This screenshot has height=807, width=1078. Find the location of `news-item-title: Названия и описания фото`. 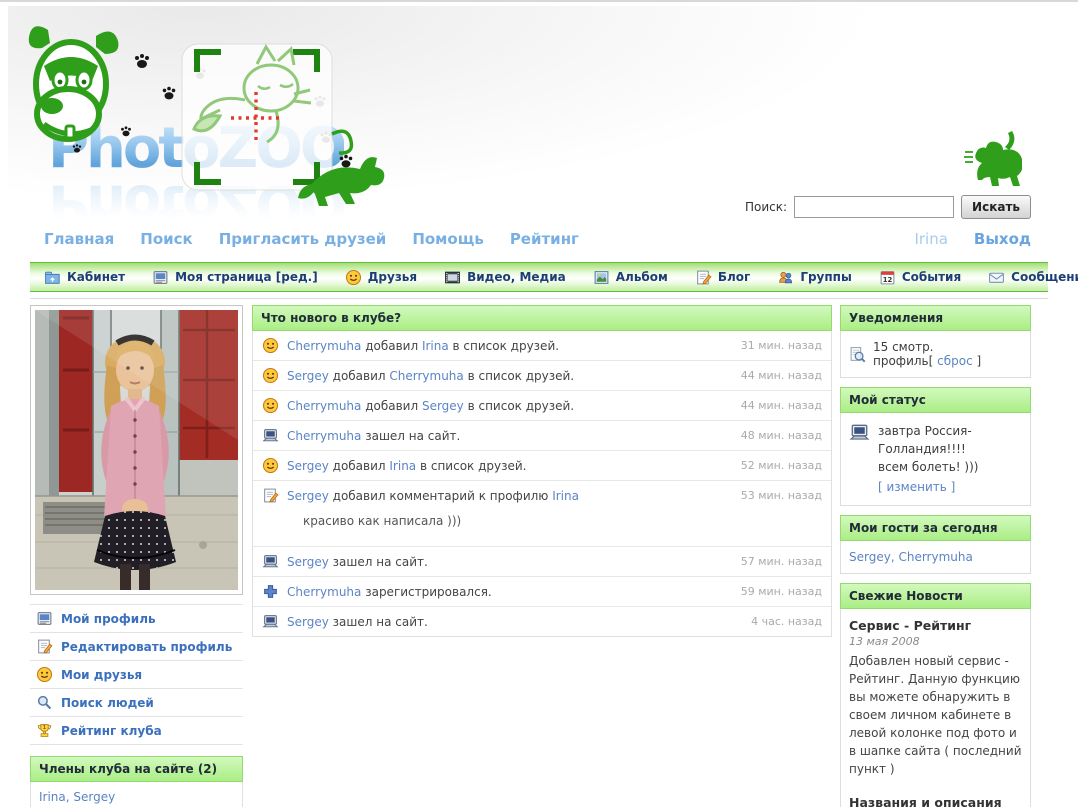

news-item-title: Названия и описания фото is located at coordinates (925, 801).